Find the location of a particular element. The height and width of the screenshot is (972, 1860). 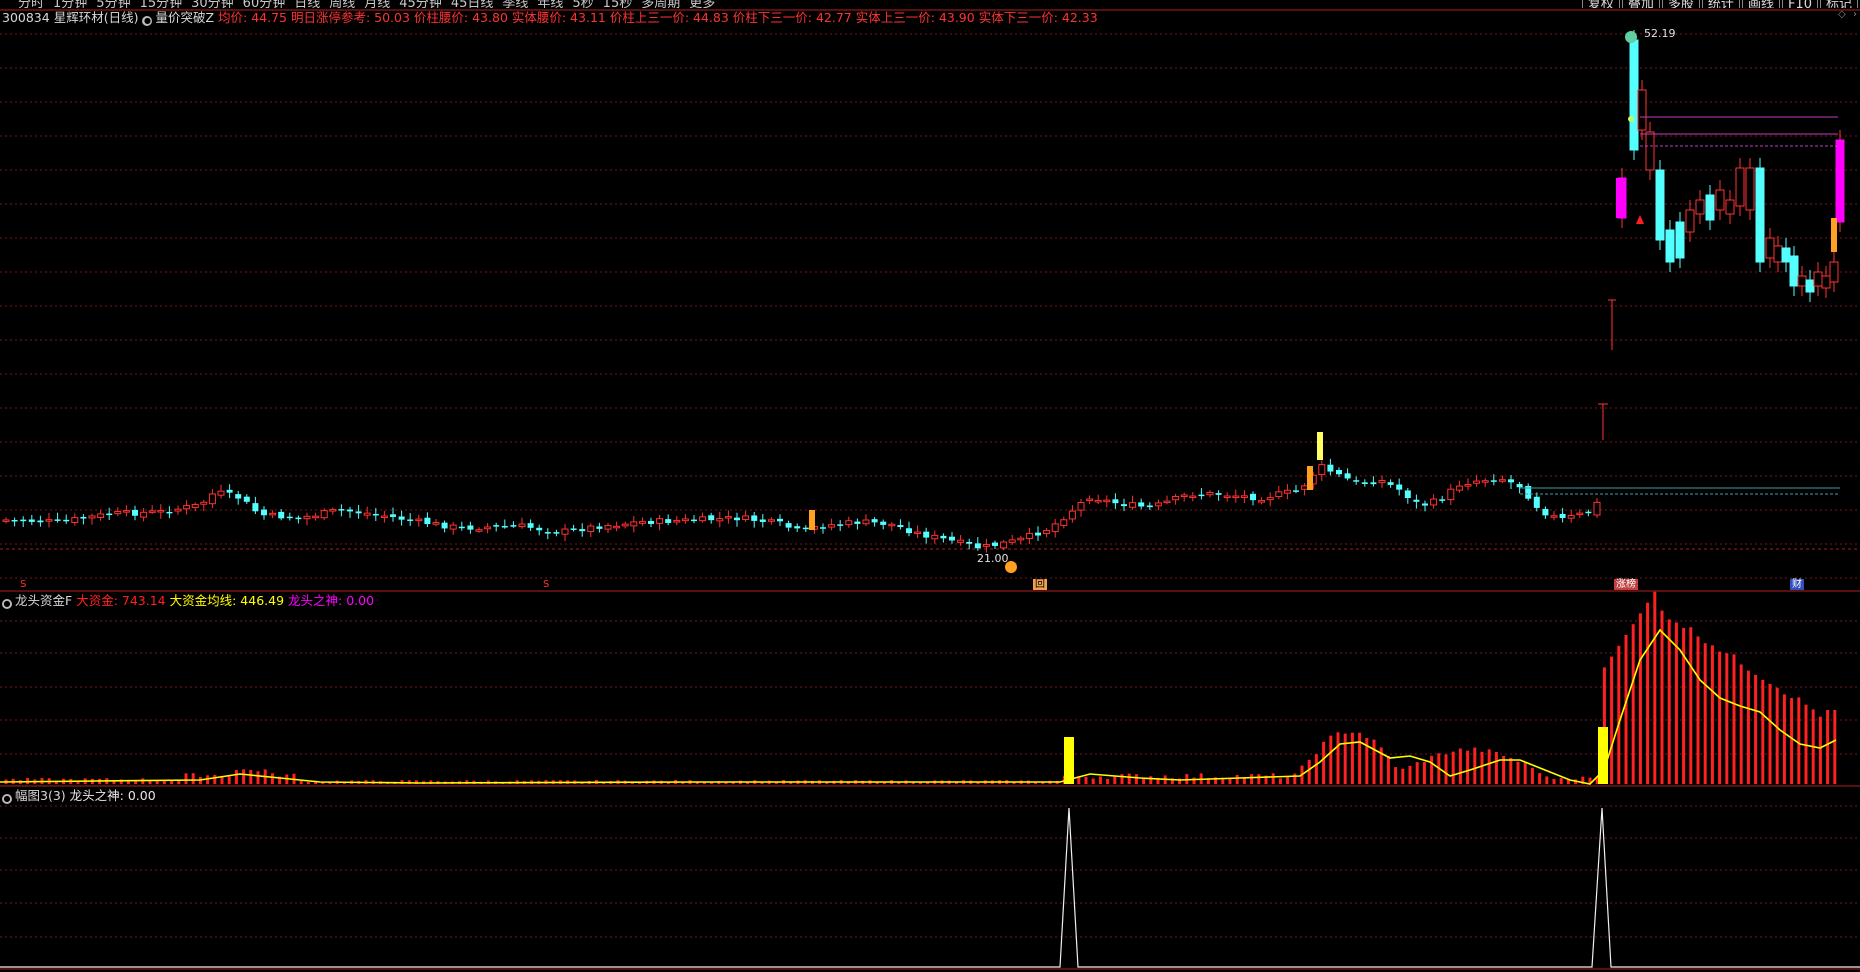

diamond-icon: ◇ is located at coordinates (1842, 14).